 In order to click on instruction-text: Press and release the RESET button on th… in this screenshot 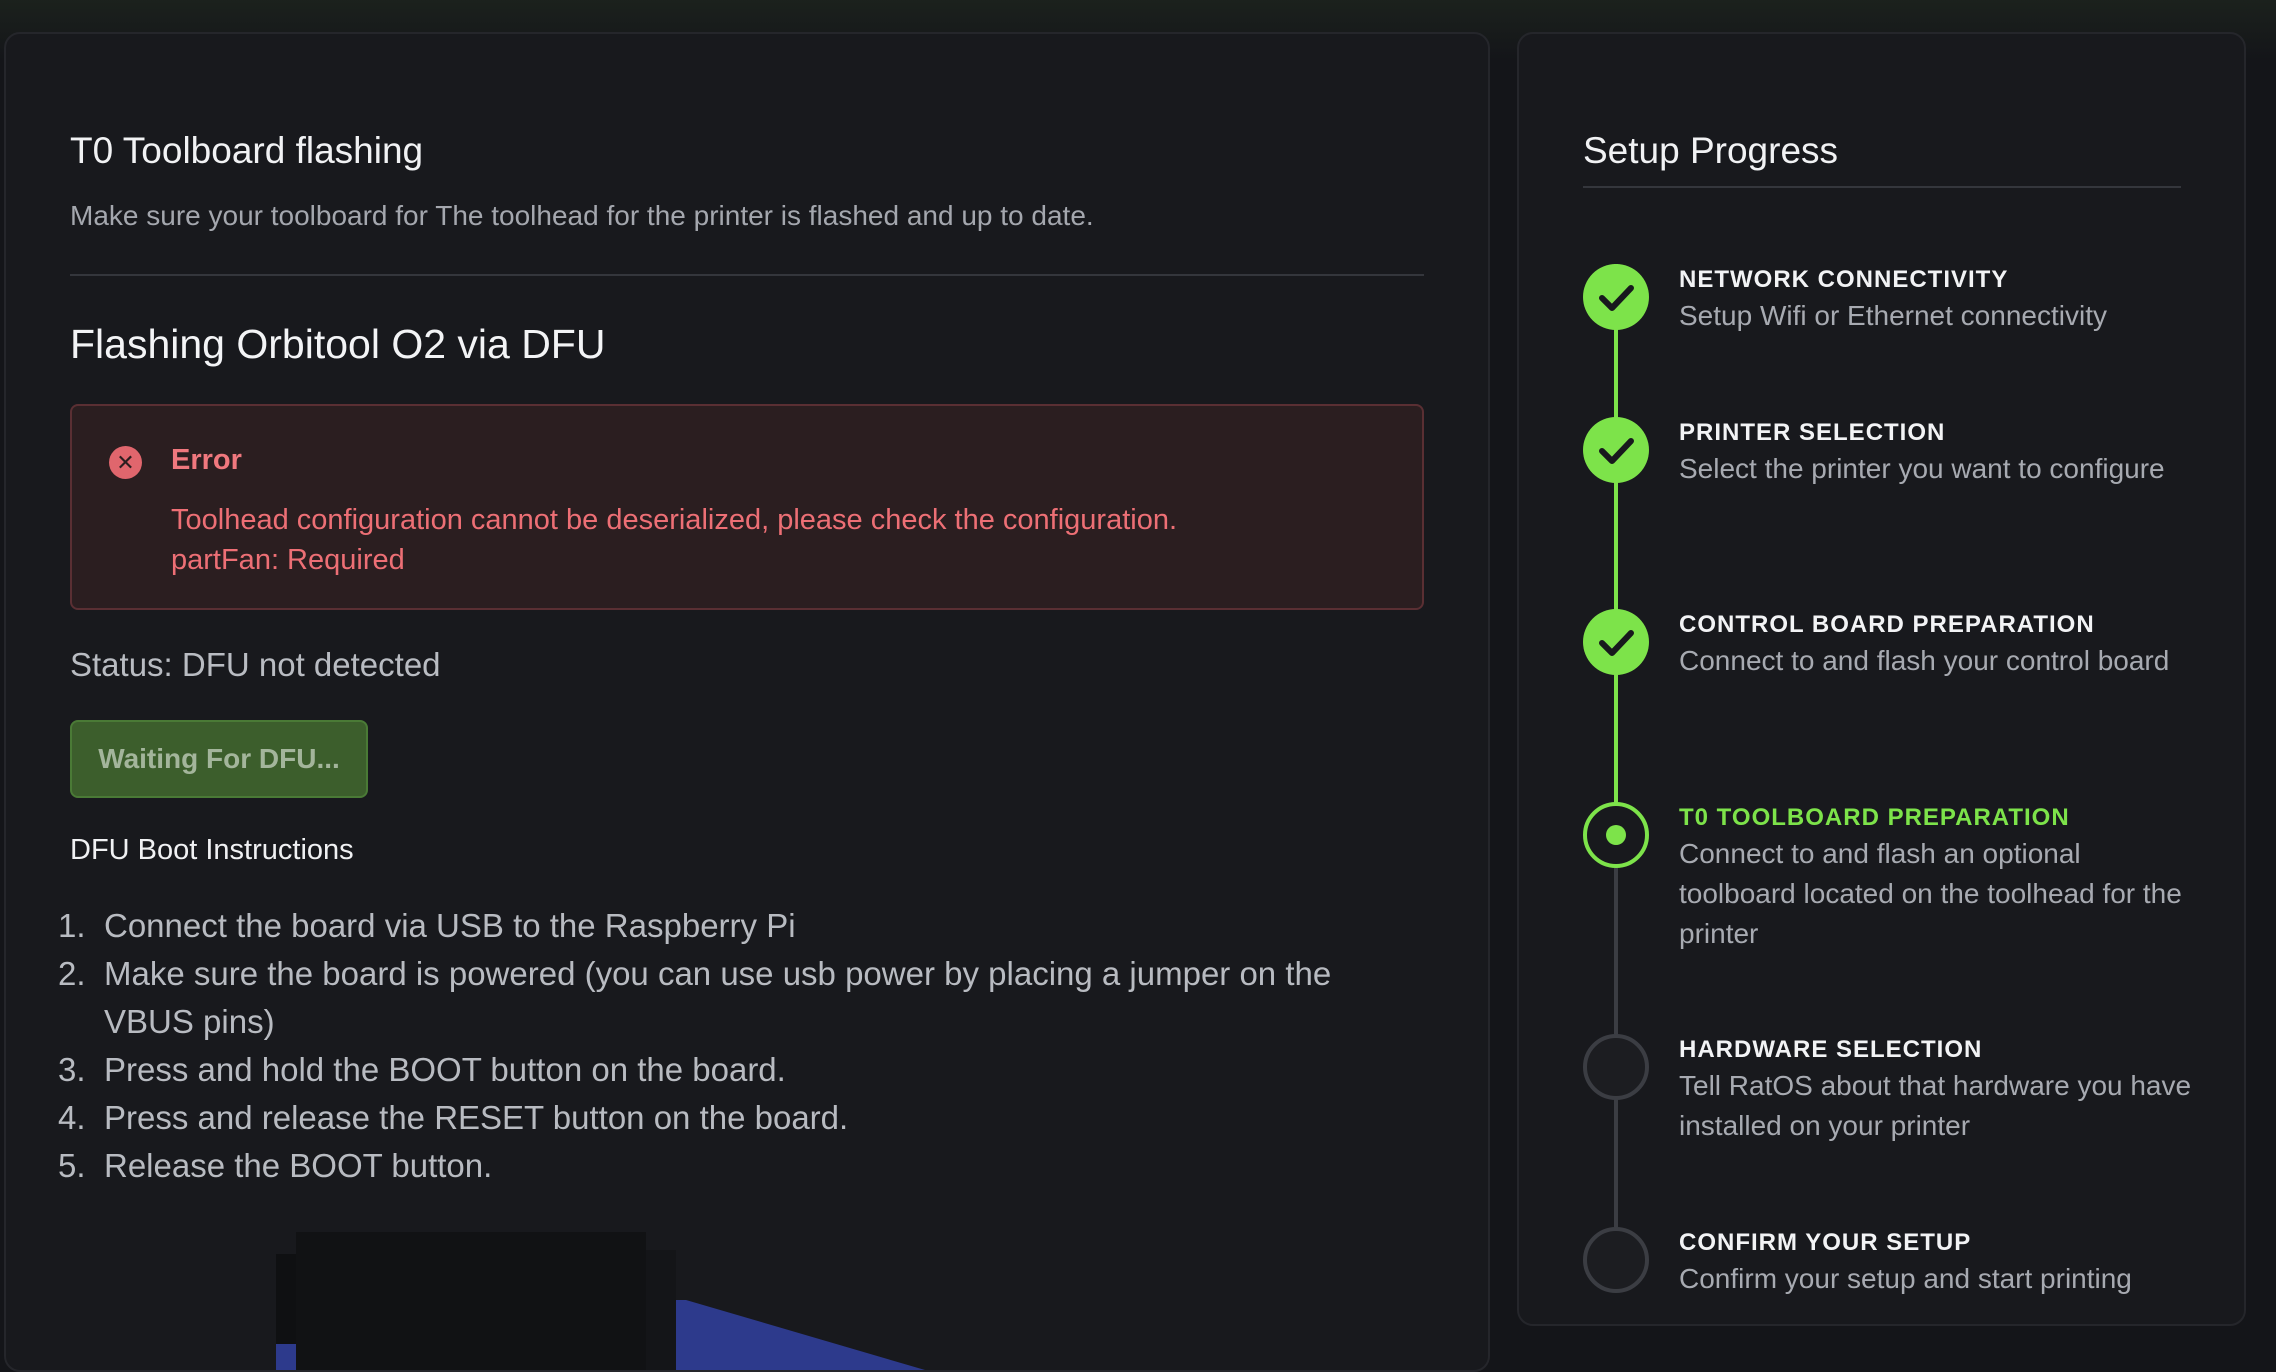, I will do `click(476, 1117)`.